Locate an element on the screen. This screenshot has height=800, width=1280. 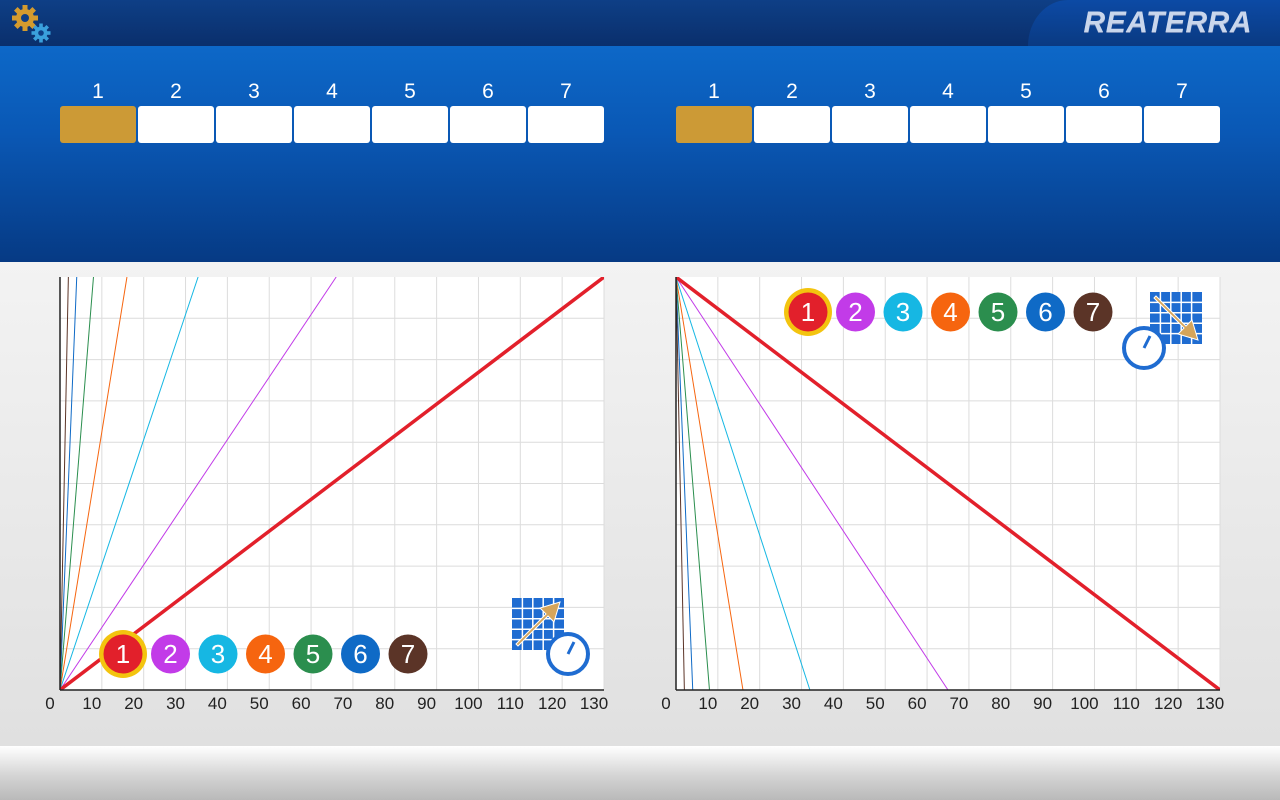
selector-group-right: 1 2 3 4 5 6 7 is located at coordinates (949, 113).